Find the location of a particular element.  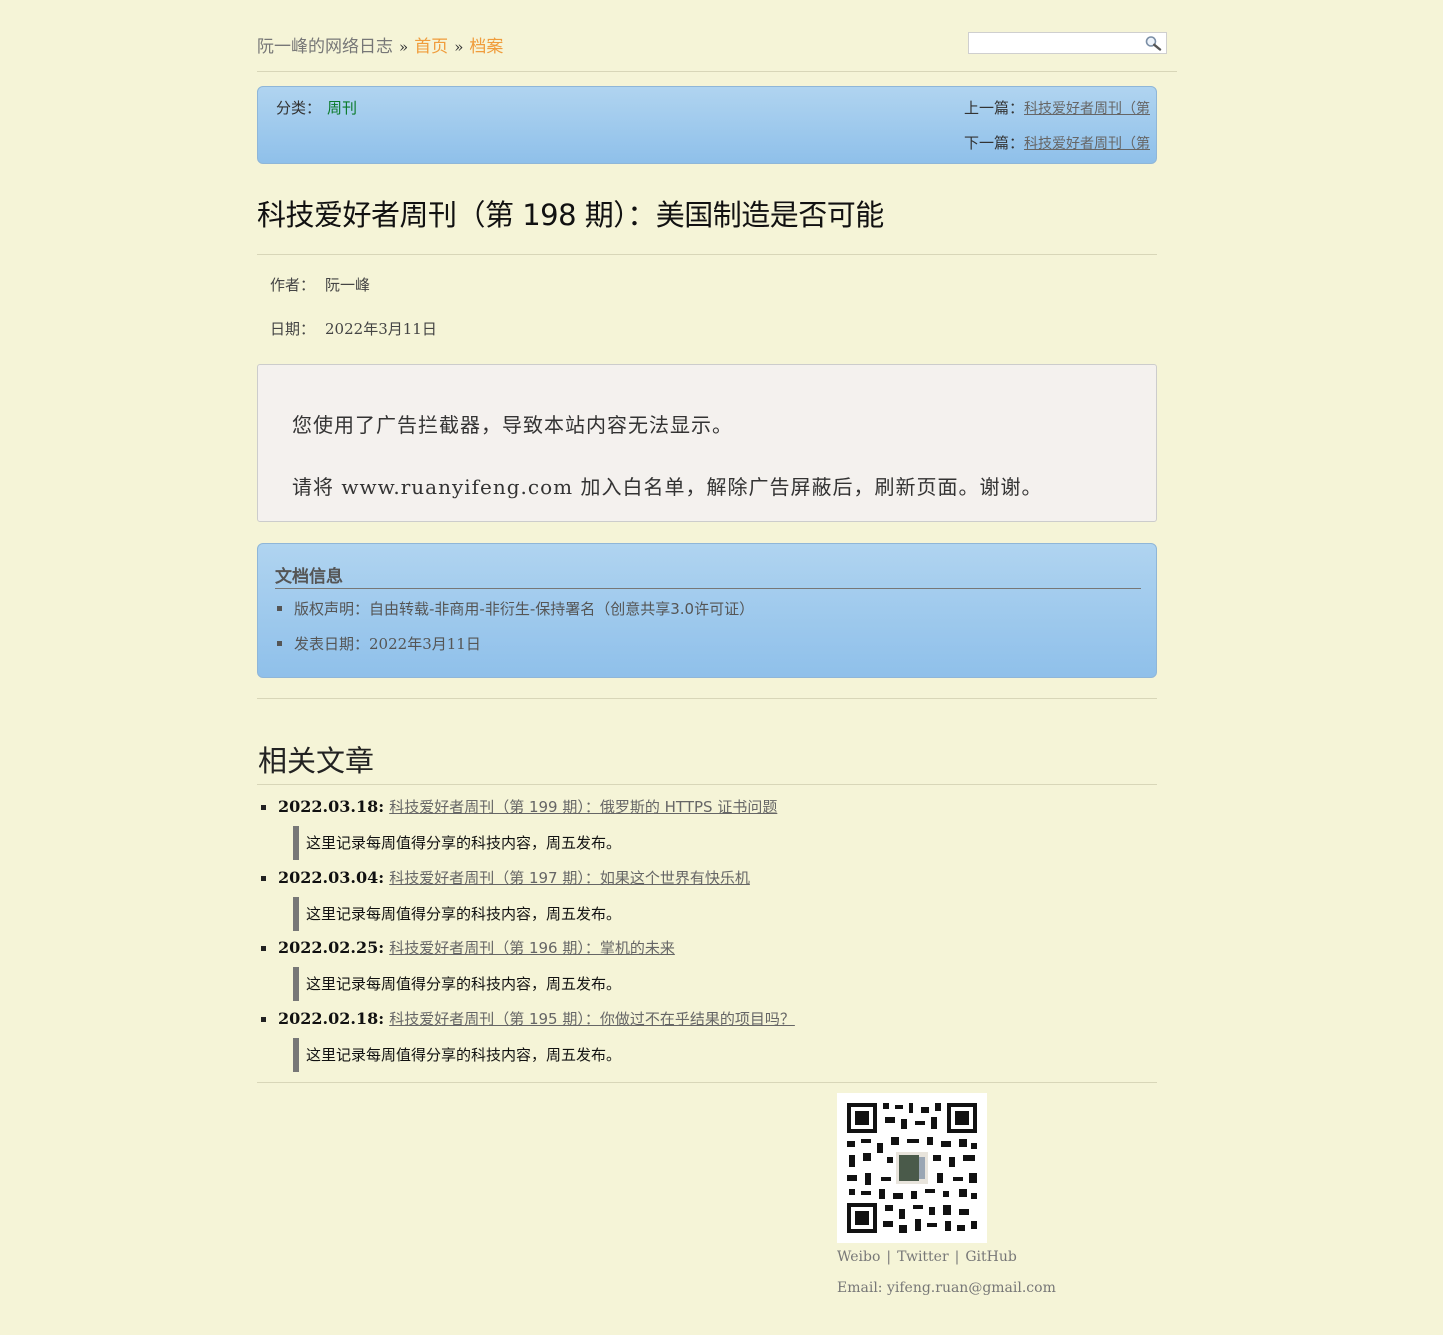

breadcrumb: 阮一峰的网络日志 » 首页 » 档案 is located at coordinates (380, 44).